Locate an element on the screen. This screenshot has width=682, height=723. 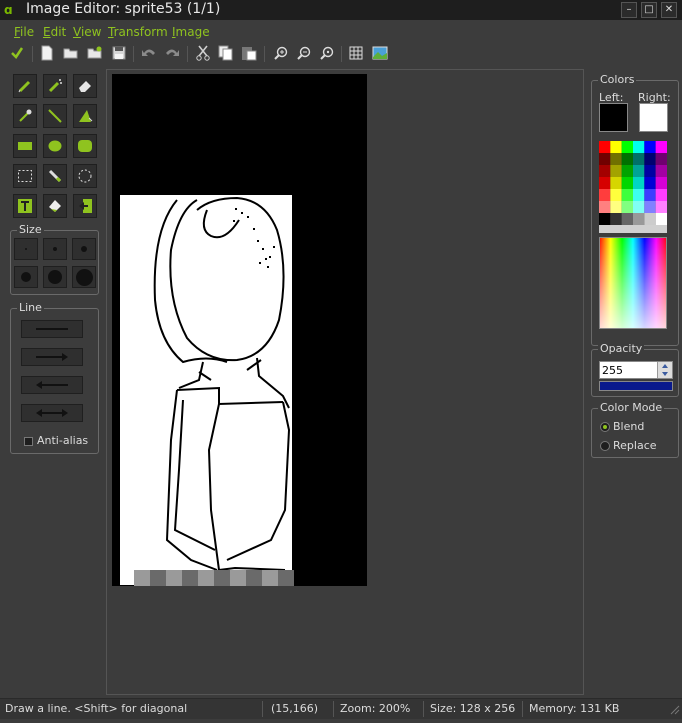
opacity-bar is located at coordinates (636, 386).